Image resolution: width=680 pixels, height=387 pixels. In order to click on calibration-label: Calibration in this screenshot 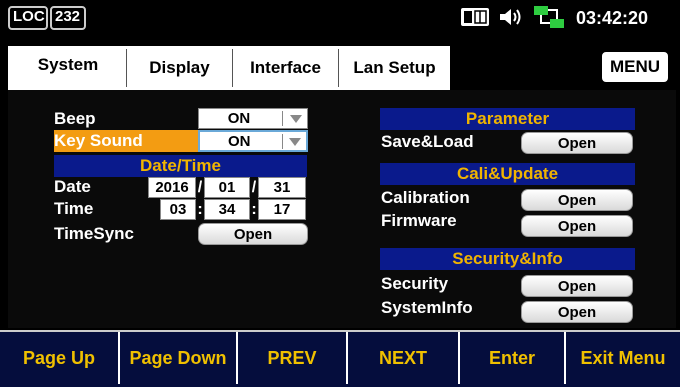, I will do `click(425, 197)`.